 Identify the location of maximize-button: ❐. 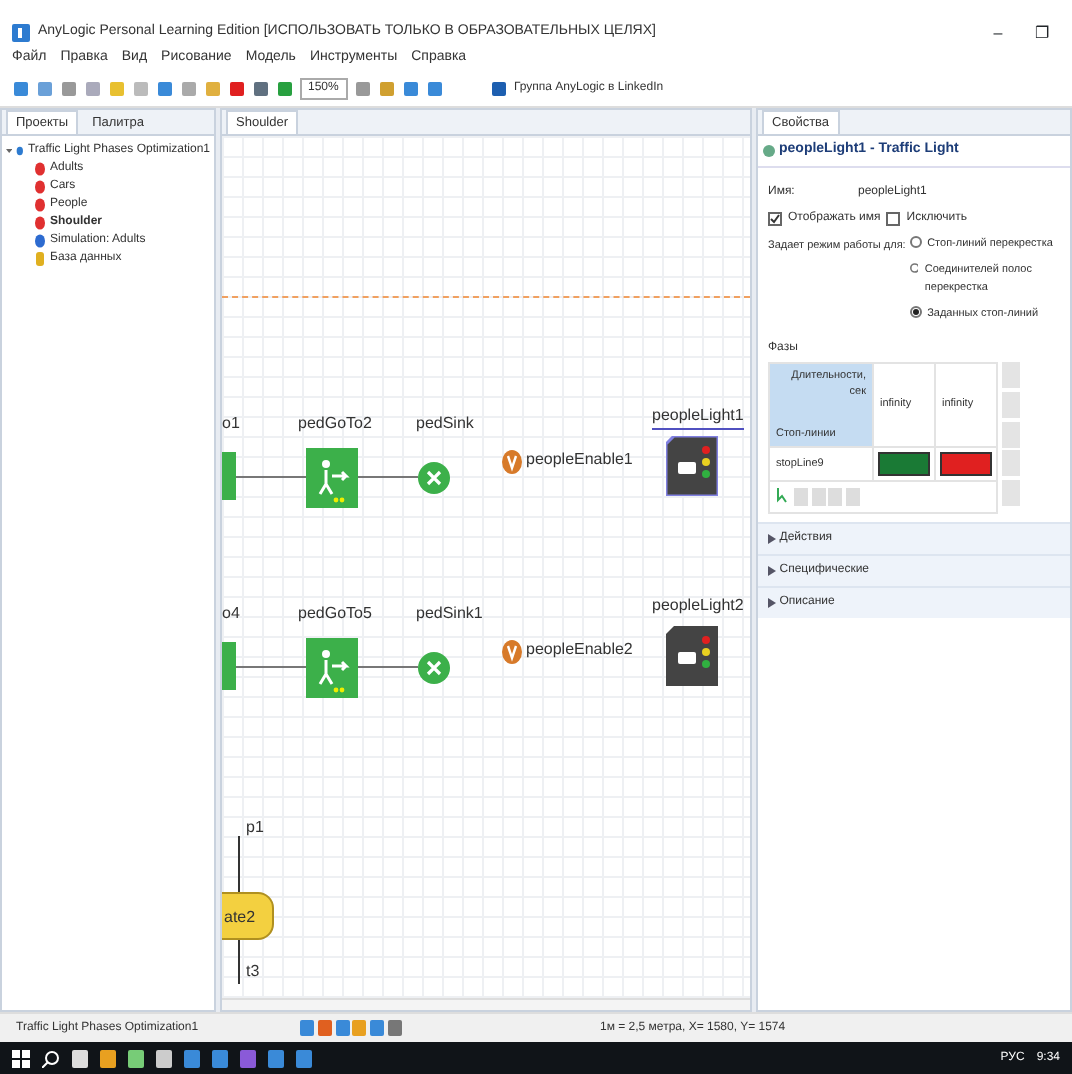
(1042, 33).